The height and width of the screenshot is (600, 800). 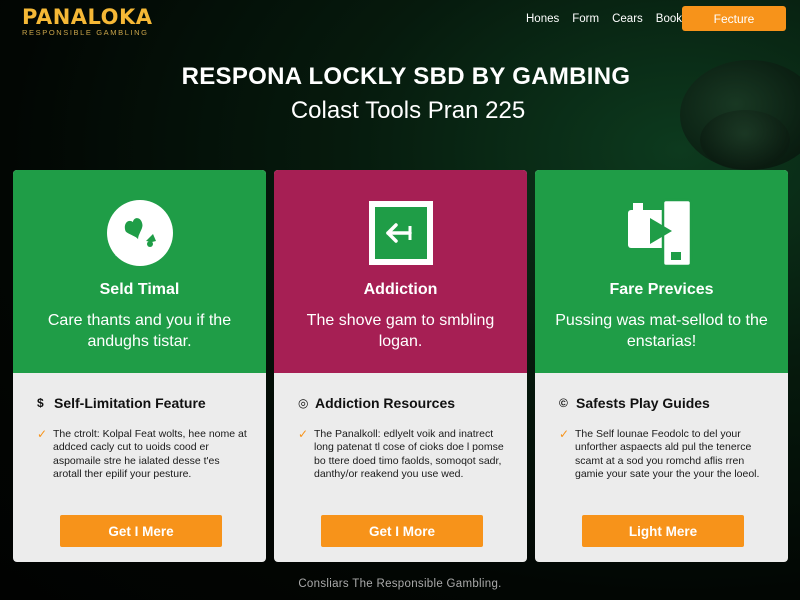 I want to click on logo-tagline: RESPONSIBLE GAMBLING, so click(x=85, y=32).